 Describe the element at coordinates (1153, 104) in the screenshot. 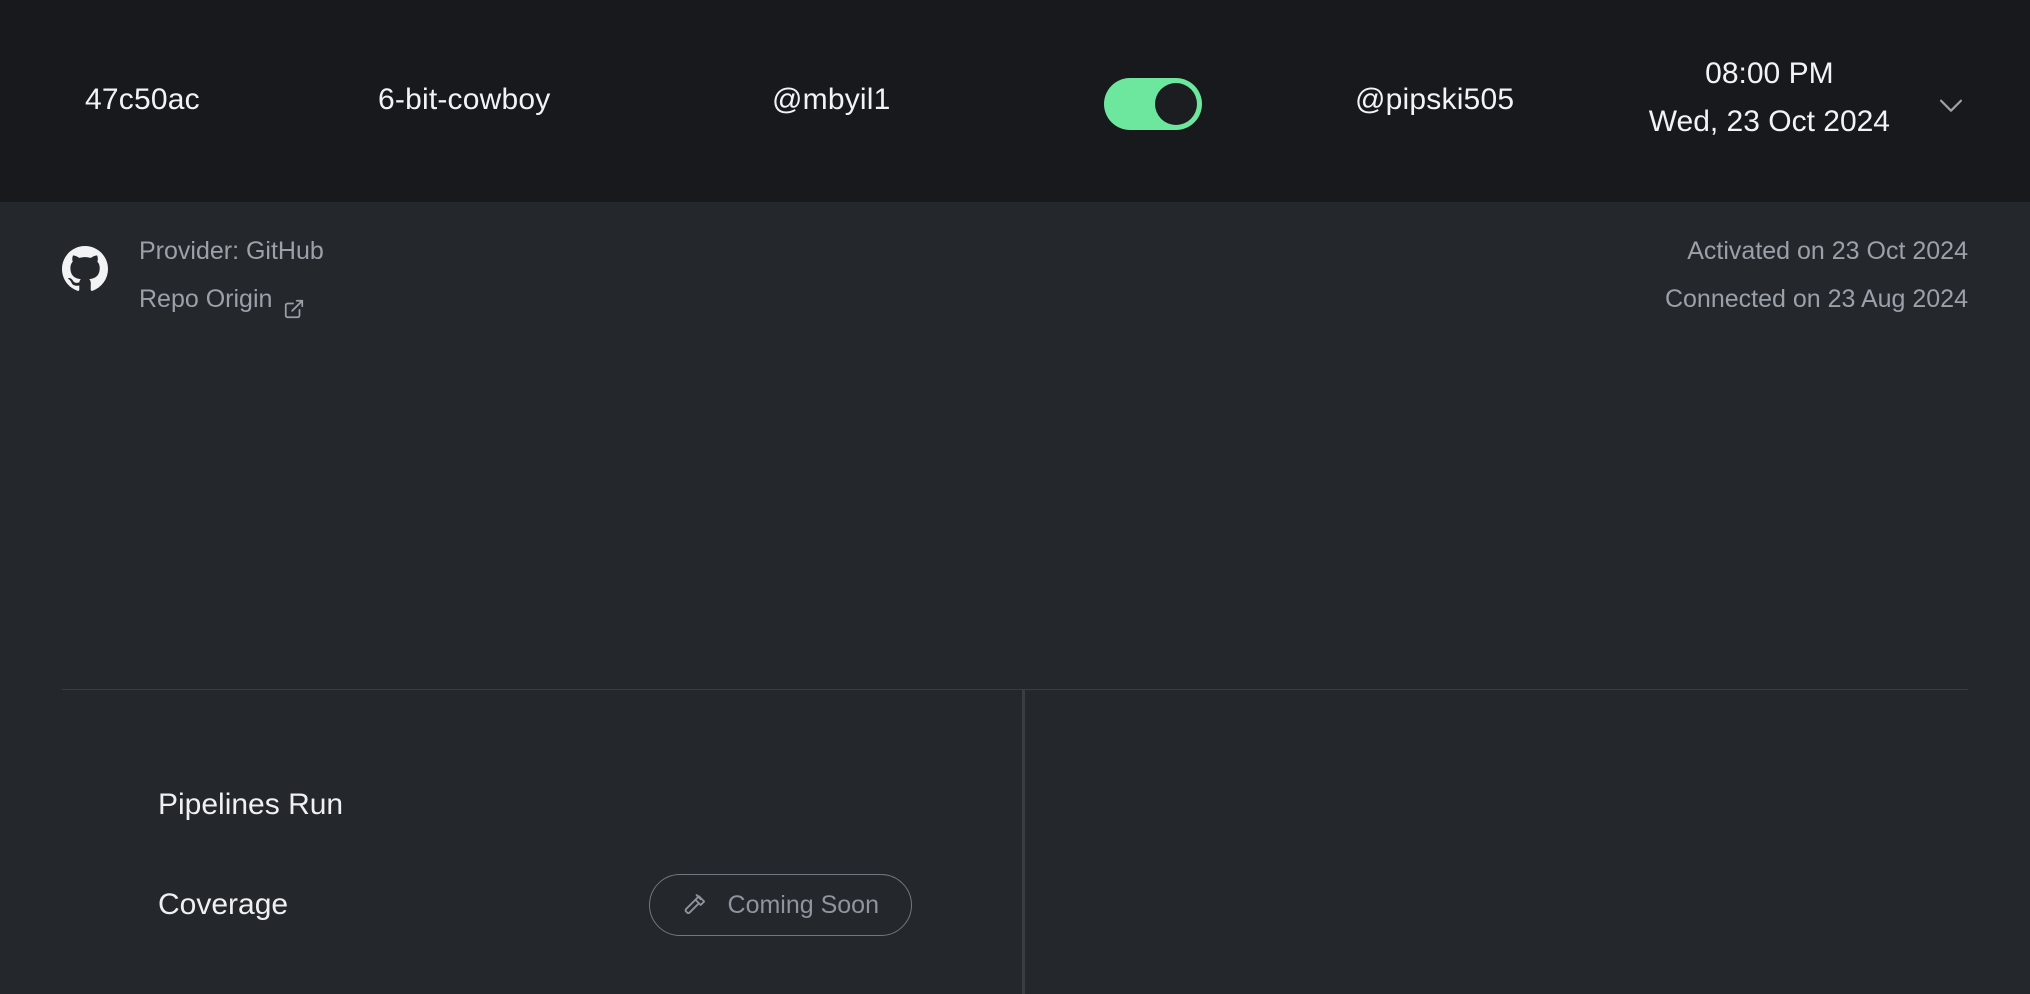

I see `enable-toggle` at that location.